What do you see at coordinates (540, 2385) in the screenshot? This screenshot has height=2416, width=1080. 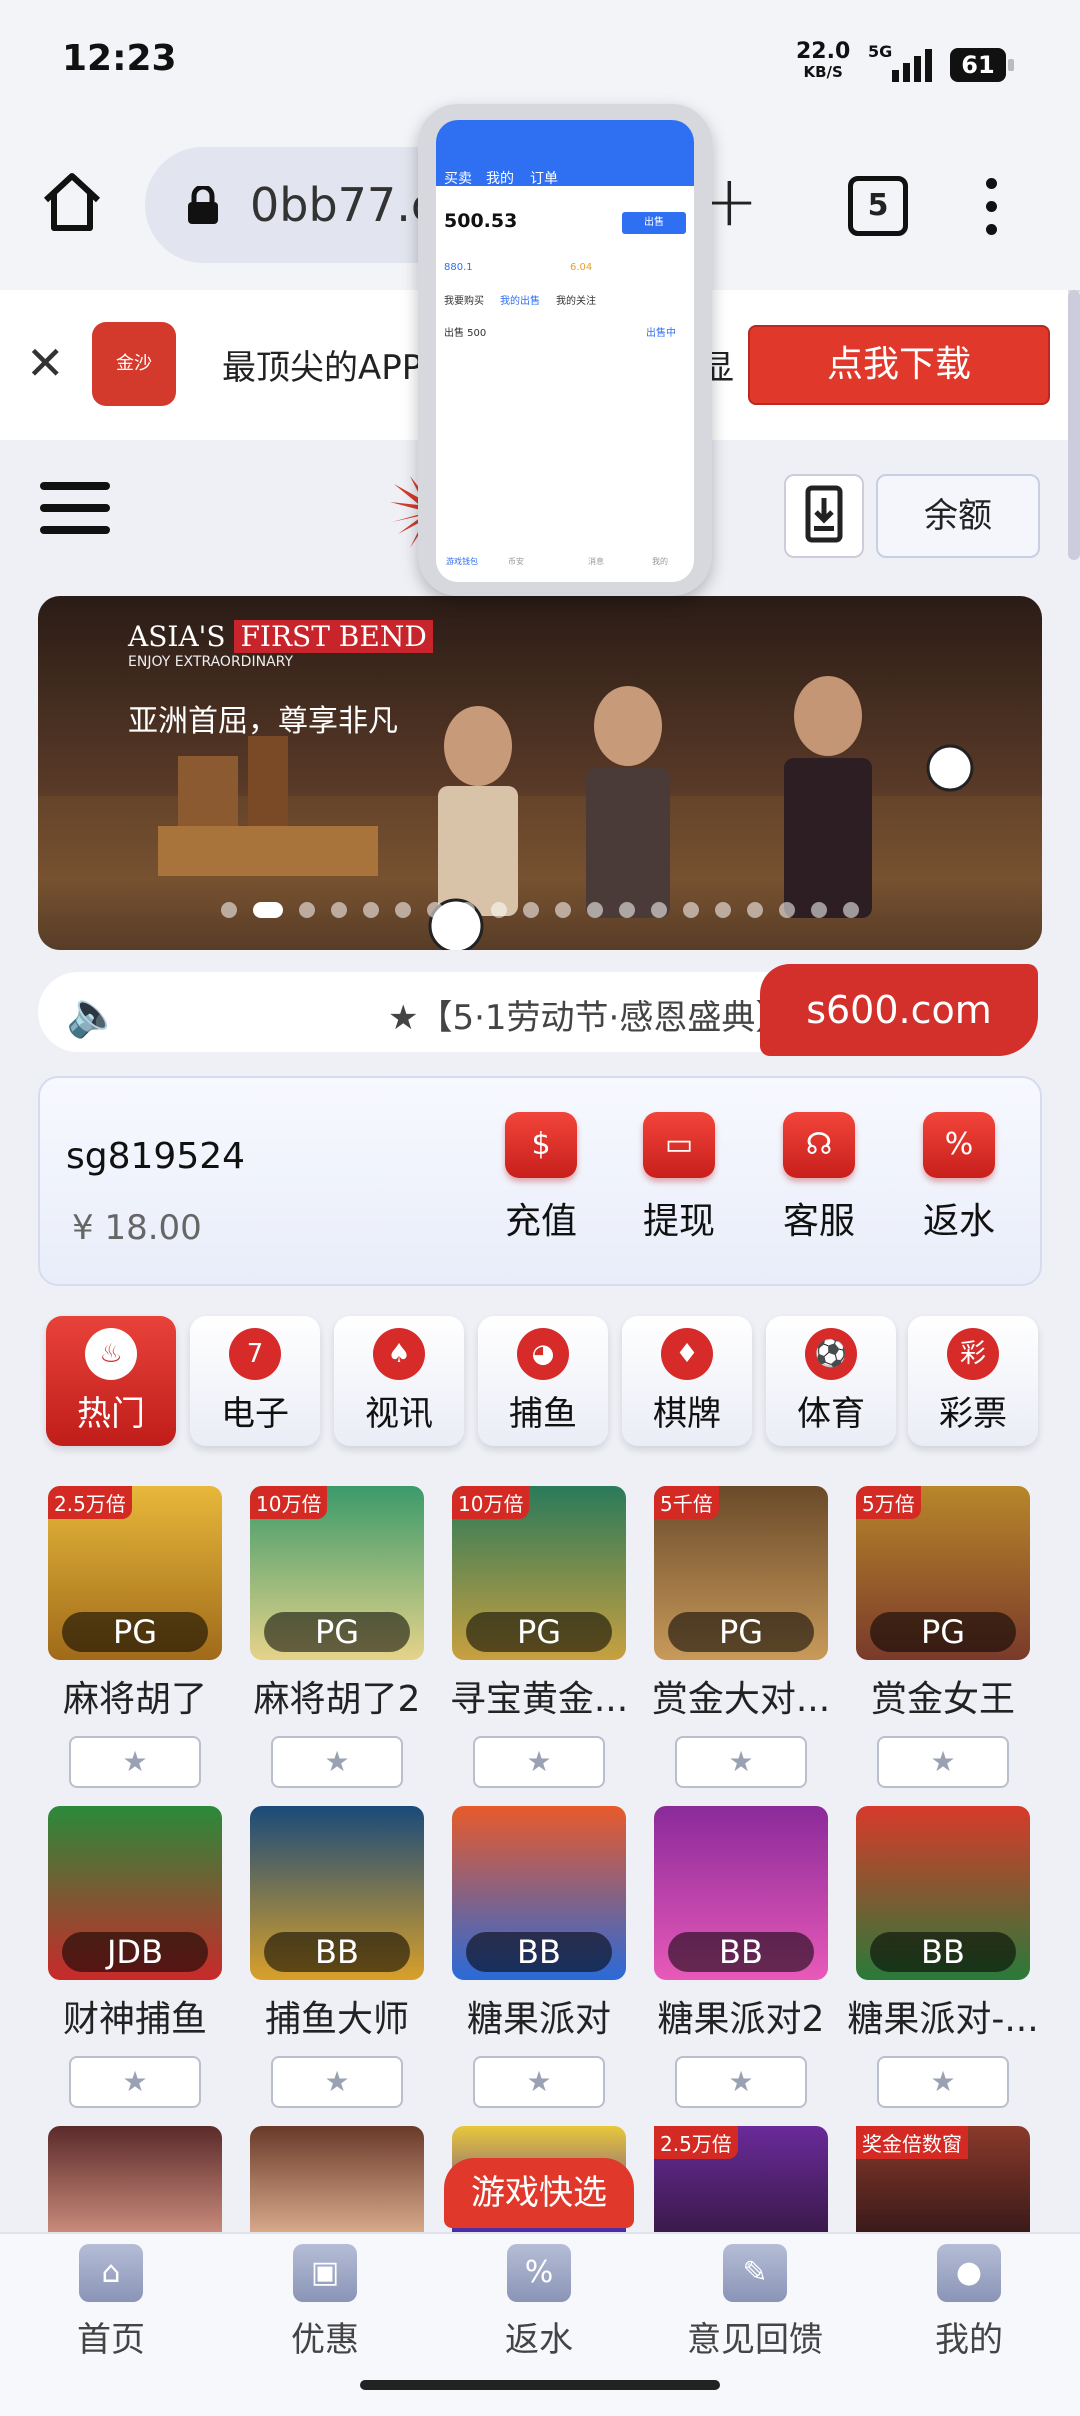 I see `gesture-home-bar` at bounding box center [540, 2385].